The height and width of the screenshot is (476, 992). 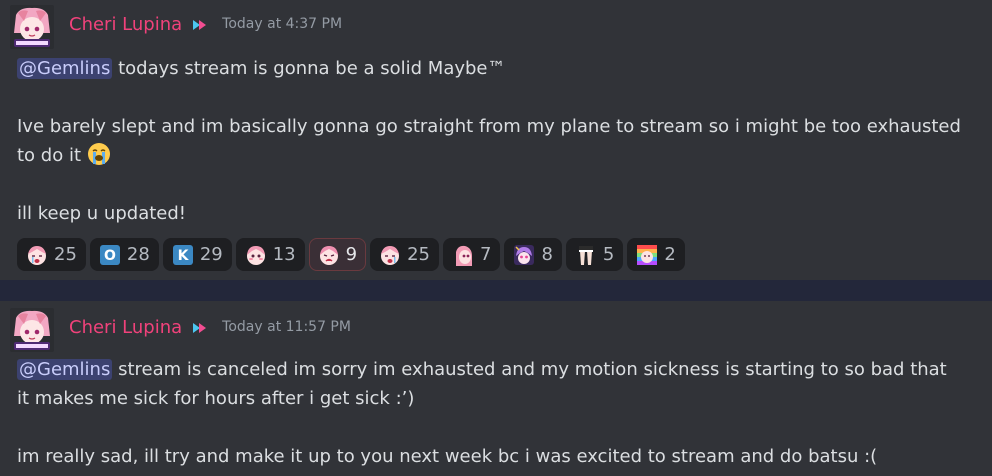 I want to click on reaction-count: 2, so click(x=670, y=254).